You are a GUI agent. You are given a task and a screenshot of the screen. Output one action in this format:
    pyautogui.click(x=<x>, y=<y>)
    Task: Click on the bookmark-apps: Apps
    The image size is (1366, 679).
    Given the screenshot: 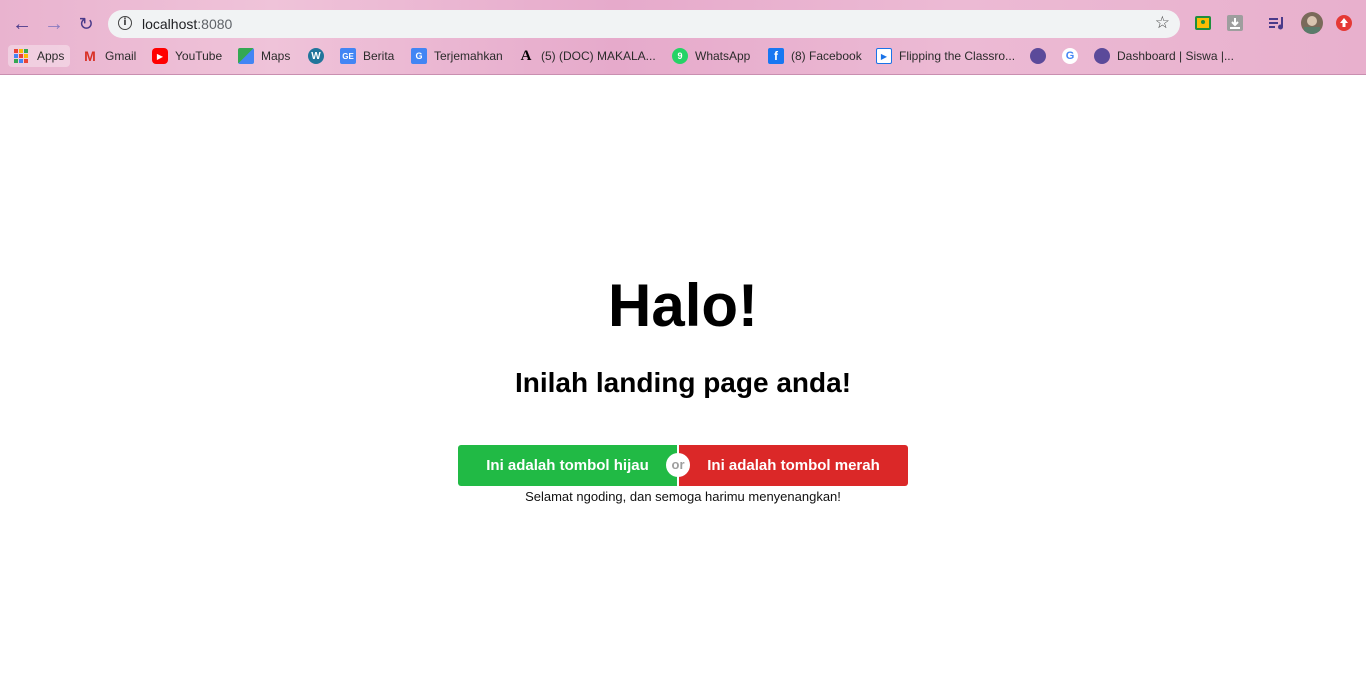 What is the action you would take?
    pyautogui.click(x=39, y=56)
    